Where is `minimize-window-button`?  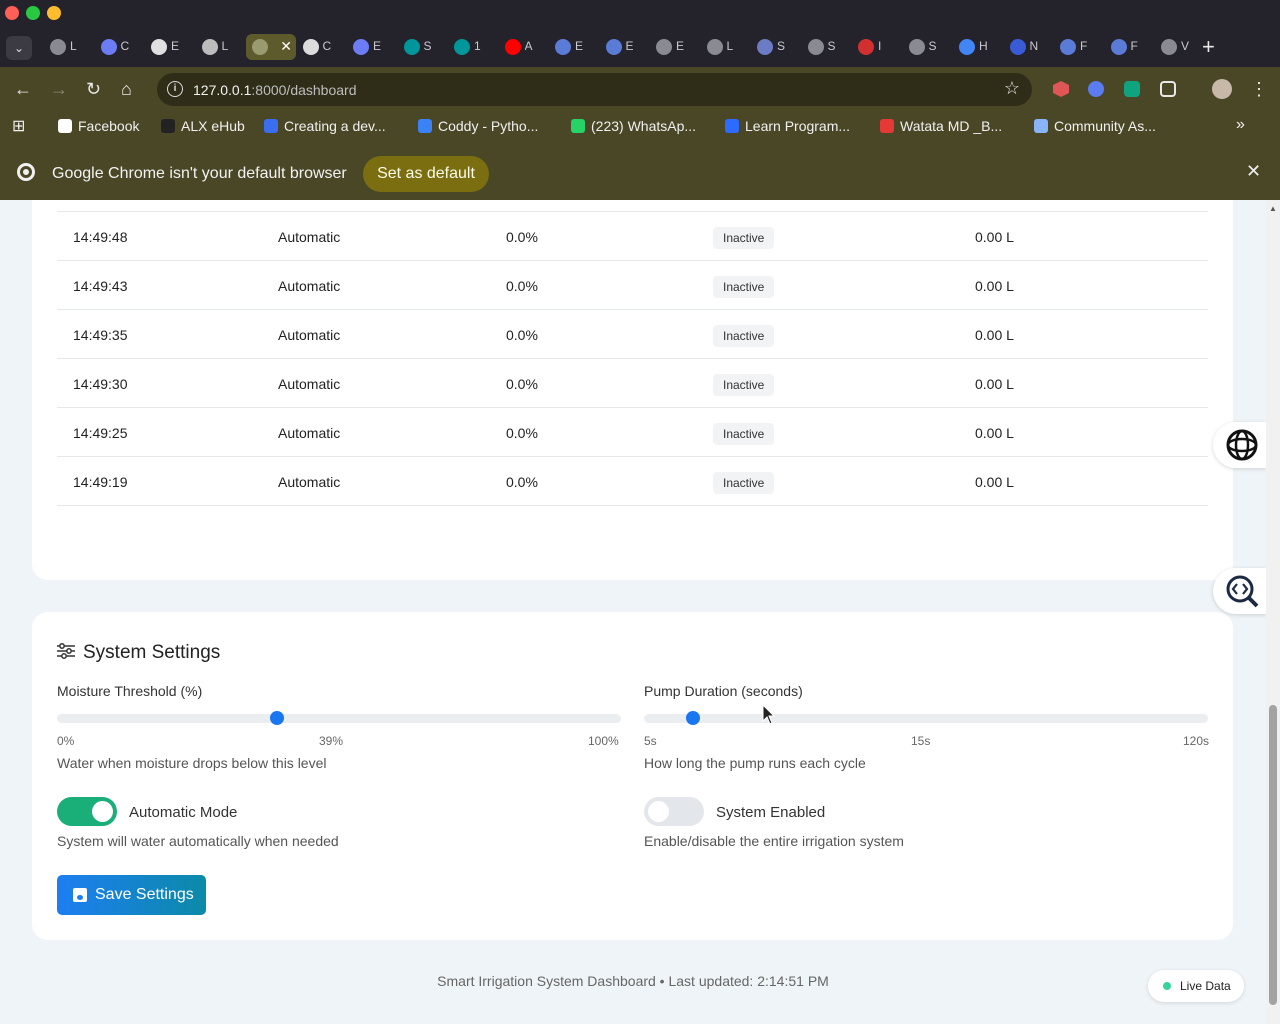 minimize-window-button is located at coordinates (33, 13).